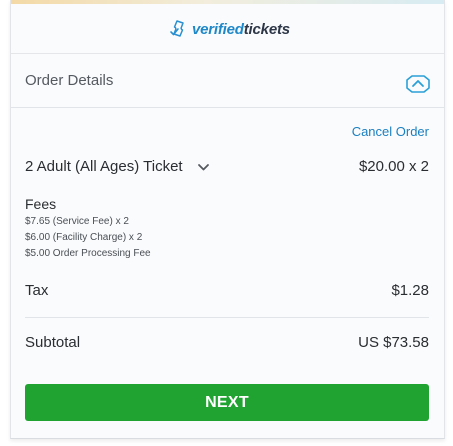  I want to click on brand-logo: verifiedtickets, so click(229, 29).